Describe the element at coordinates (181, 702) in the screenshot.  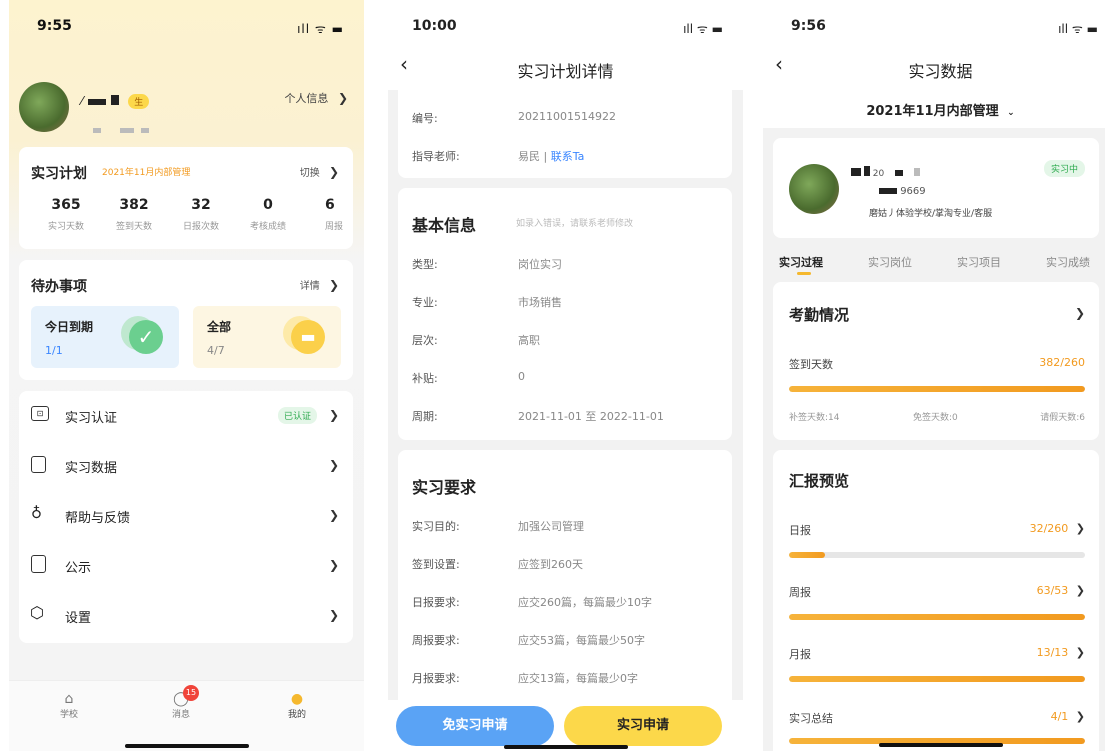
I see `tab-messages: ◯ 消息 15` at that location.